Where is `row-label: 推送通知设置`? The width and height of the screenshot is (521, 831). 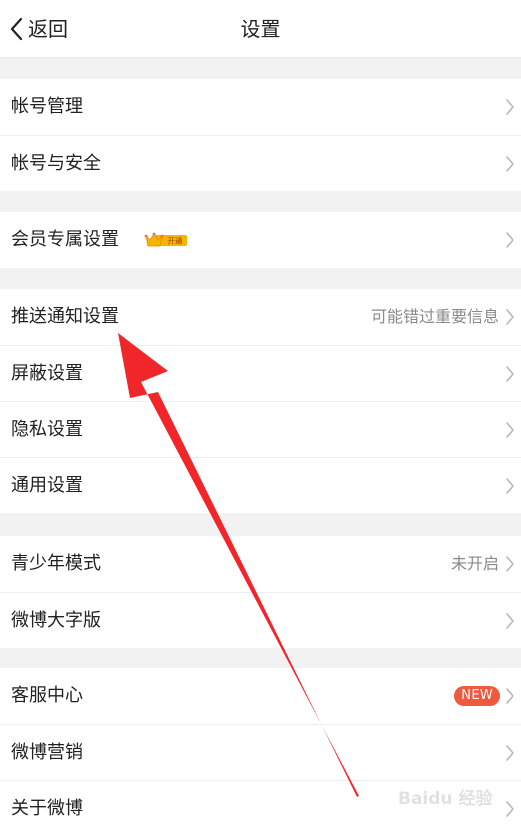 row-label: 推送通知设置 is located at coordinates (65, 316).